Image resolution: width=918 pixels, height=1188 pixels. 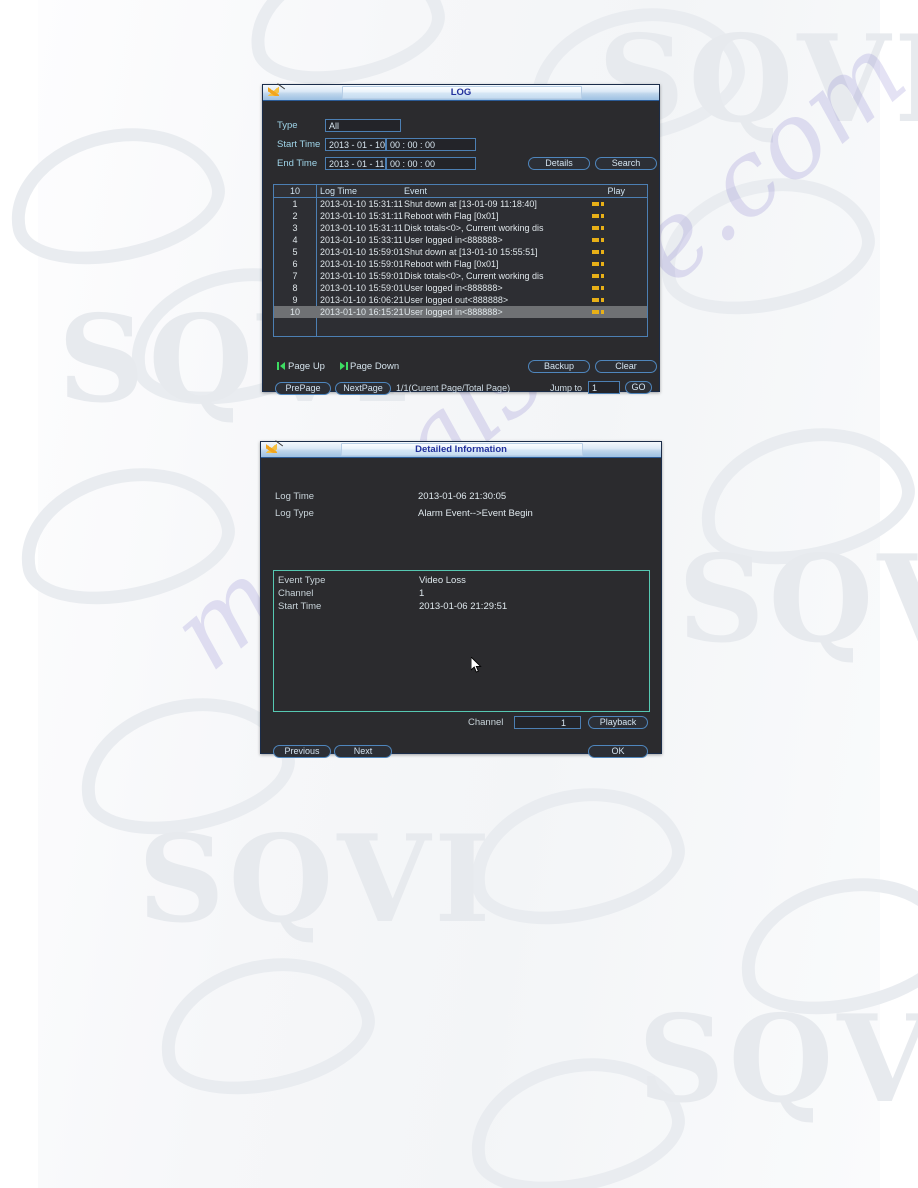 I want to click on next-button: Next, so click(x=363, y=751).